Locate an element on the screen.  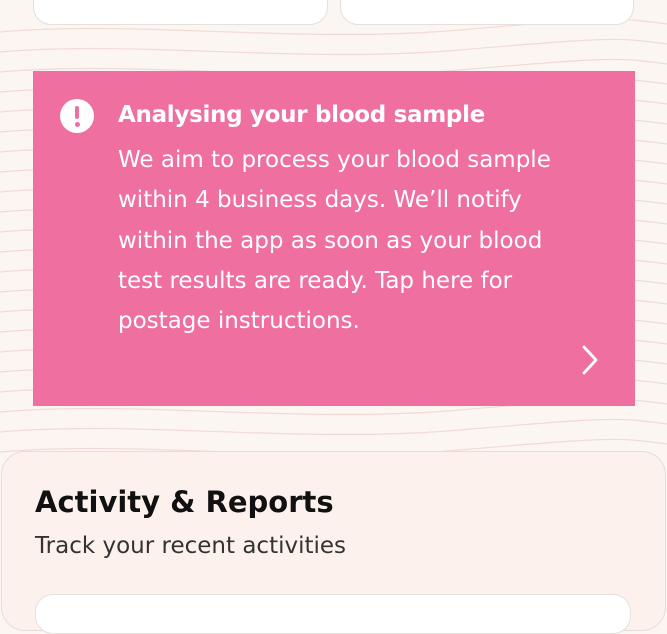
activity-title: Activity & Reports is located at coordinates (184, 502).